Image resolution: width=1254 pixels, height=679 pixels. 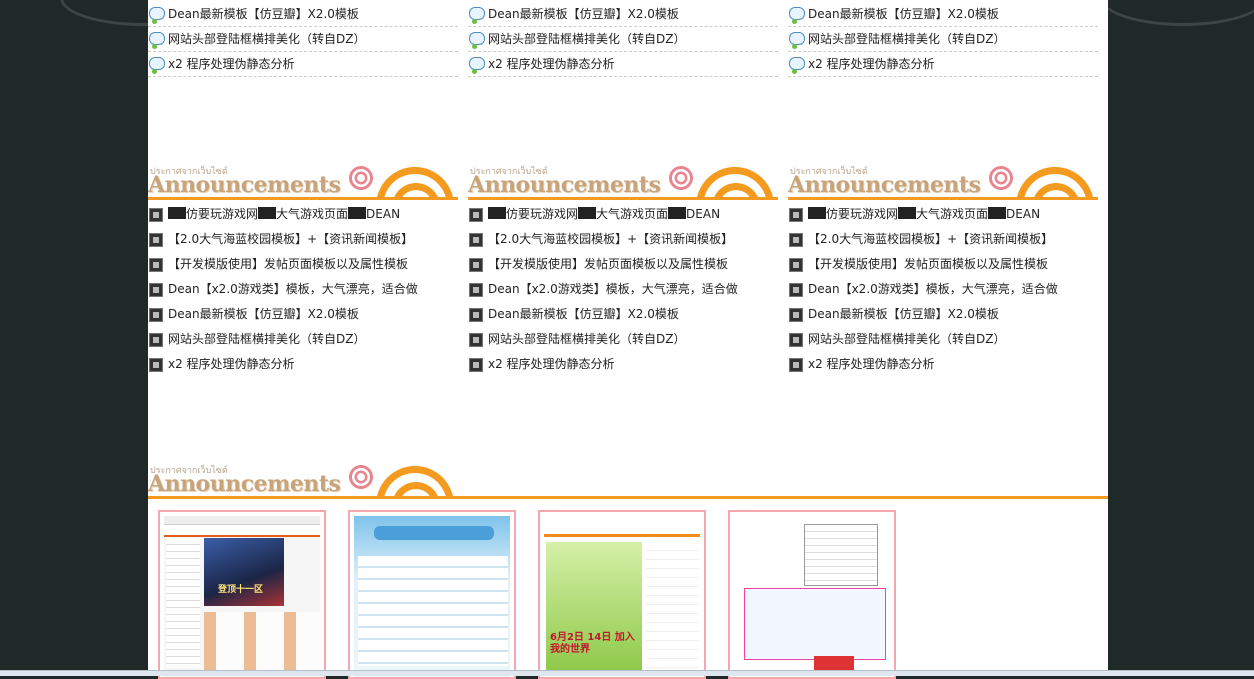 I want to click on thumb-grid, so click(x=262, y=642).